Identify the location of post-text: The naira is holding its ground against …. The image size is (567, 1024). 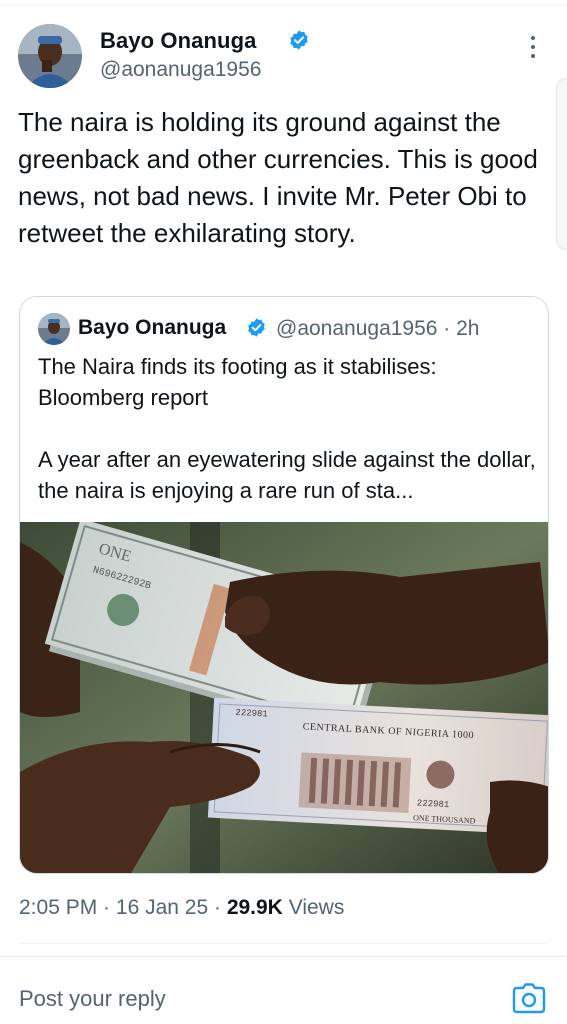
(278, 177).